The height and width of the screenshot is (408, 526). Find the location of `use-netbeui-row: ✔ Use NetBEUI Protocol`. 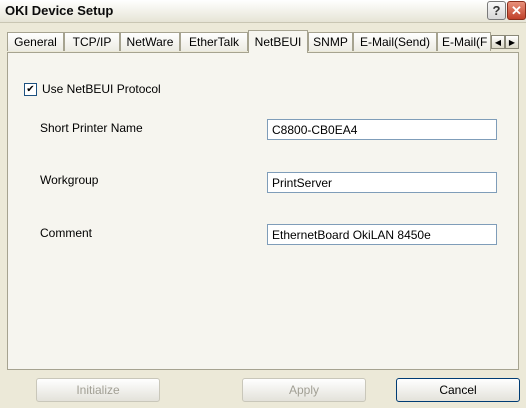

use-netbeui-row: ✔ Use NetBEUI Protocol is located at coordinates (92, 89).